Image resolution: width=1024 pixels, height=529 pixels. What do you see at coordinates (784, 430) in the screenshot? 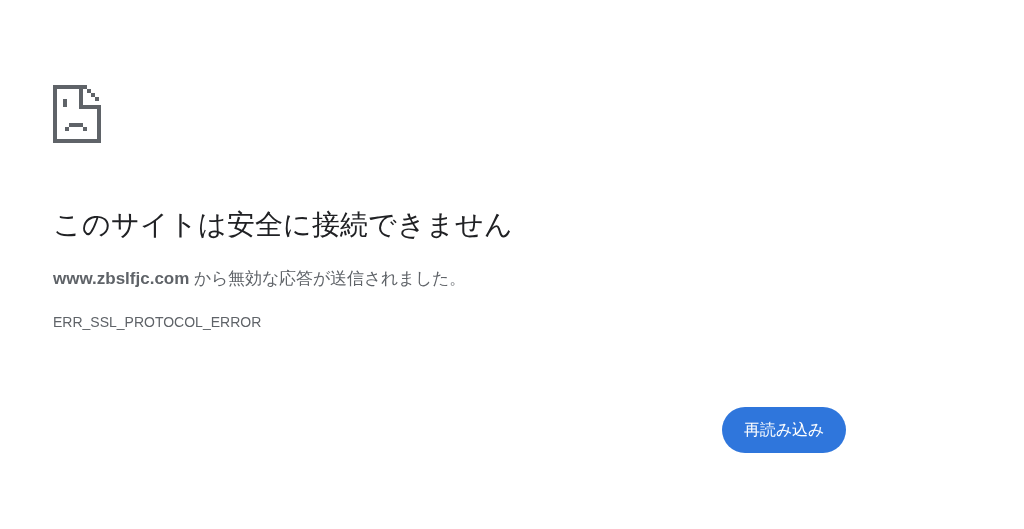
I see `reload-button: 再読み込み` at bounding box center [784, 430].